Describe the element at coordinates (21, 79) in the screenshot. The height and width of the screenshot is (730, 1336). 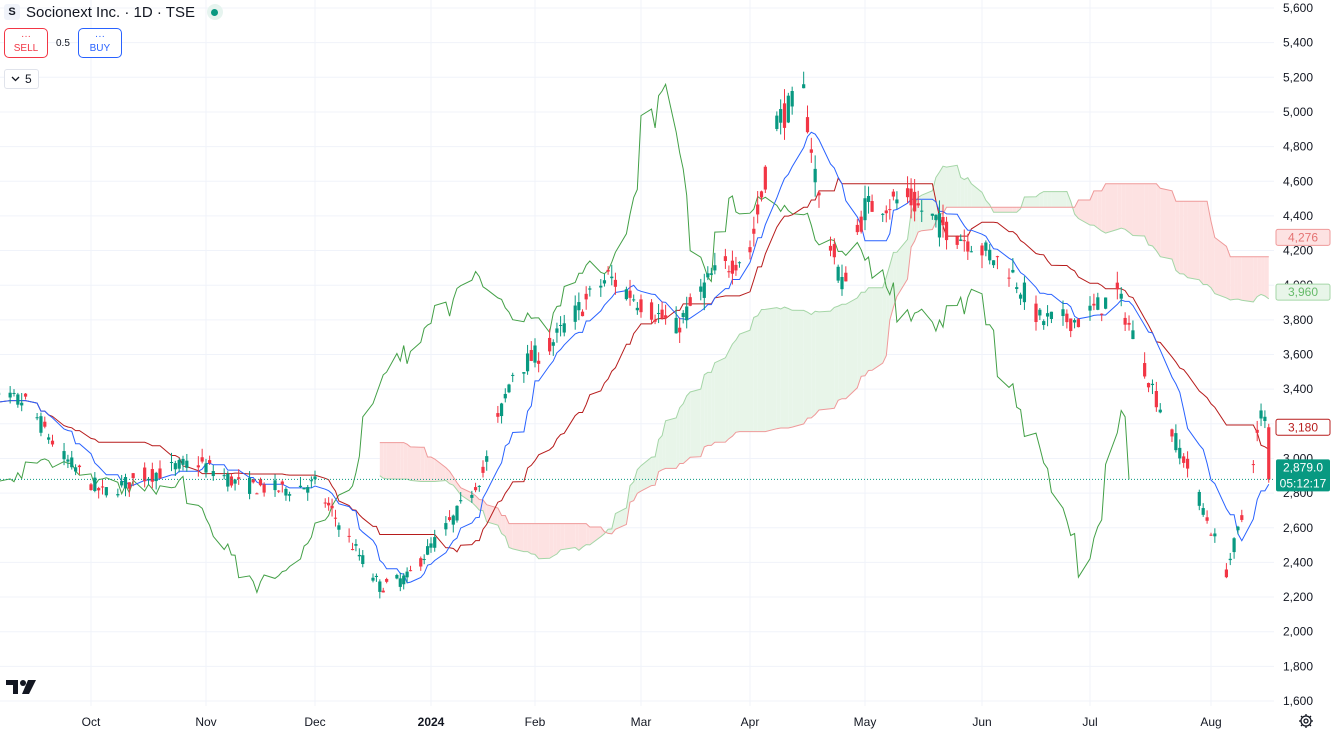
I see `indicators-toggle: 5` at that location.